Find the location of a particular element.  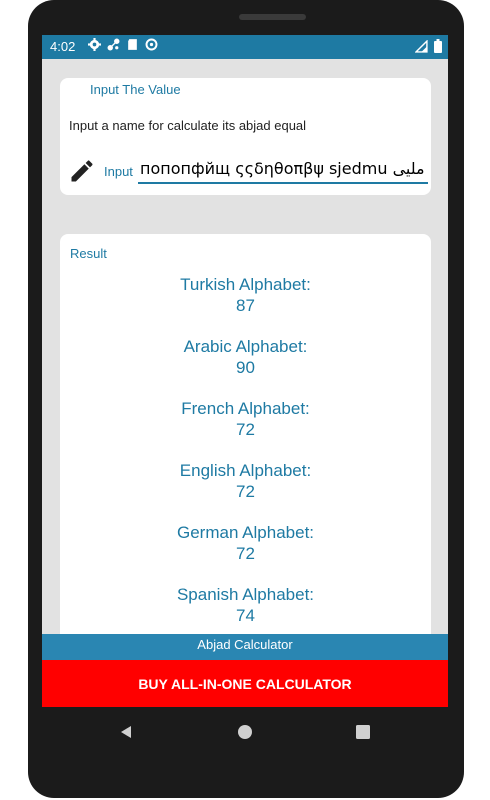

result-name: Turkish Alphabet: is located at coordinates (245, 284).